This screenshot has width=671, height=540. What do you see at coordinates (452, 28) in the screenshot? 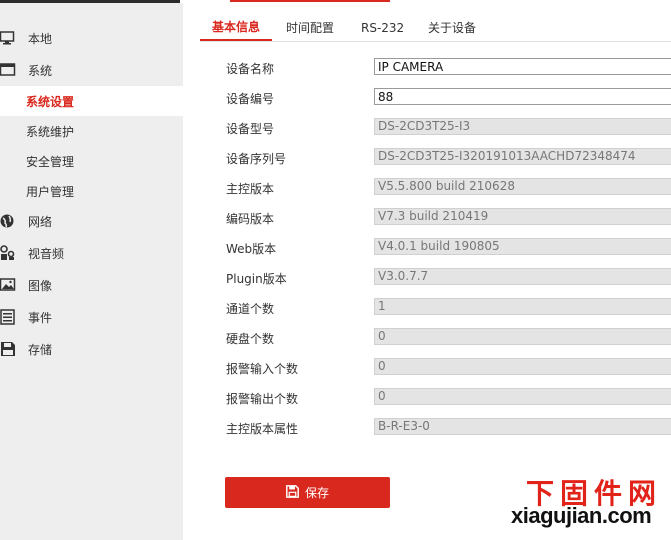
I see `tab-about-device: 关于设备` at bounding box center [452, 28].